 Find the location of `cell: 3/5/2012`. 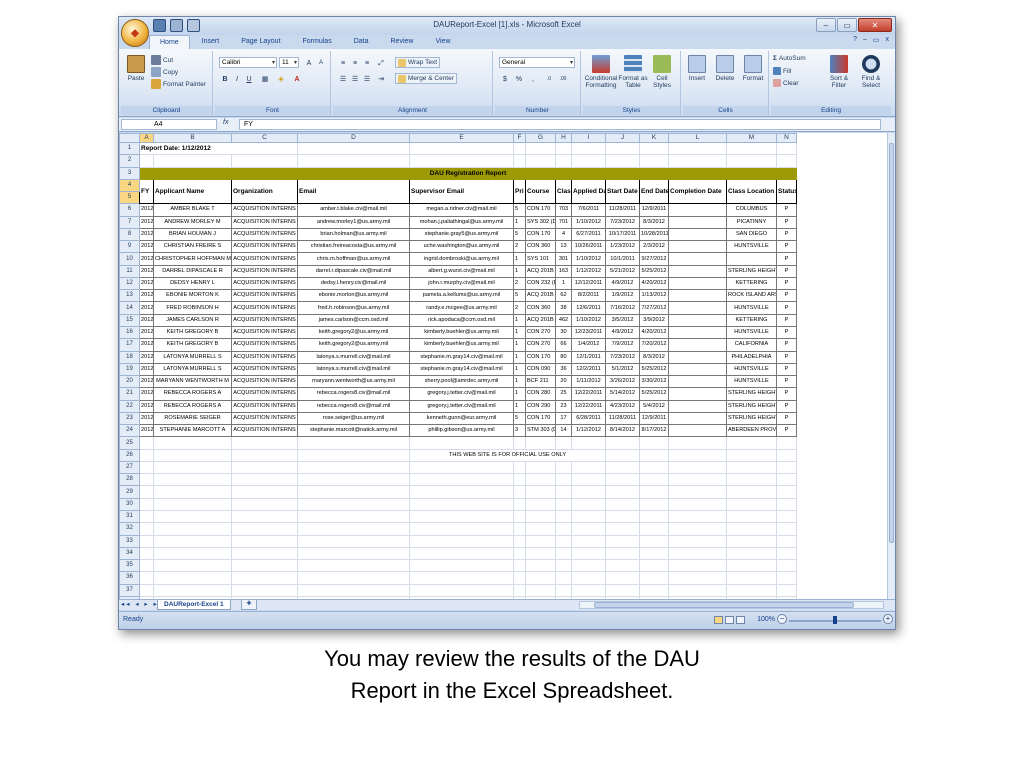

cell: 3/5/2012 is located at coordinates (622, 320).